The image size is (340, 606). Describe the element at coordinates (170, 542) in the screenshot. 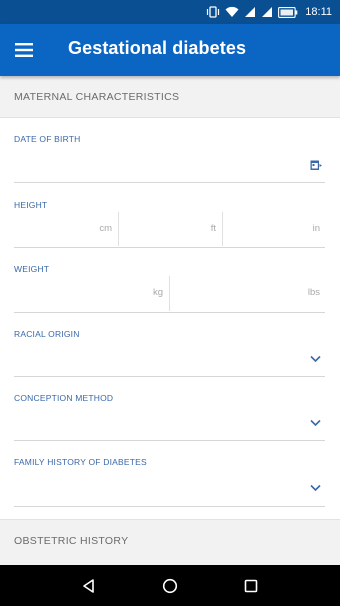

I see `section-header-obstetric: OBSTETRIC HISTORY` at that location.